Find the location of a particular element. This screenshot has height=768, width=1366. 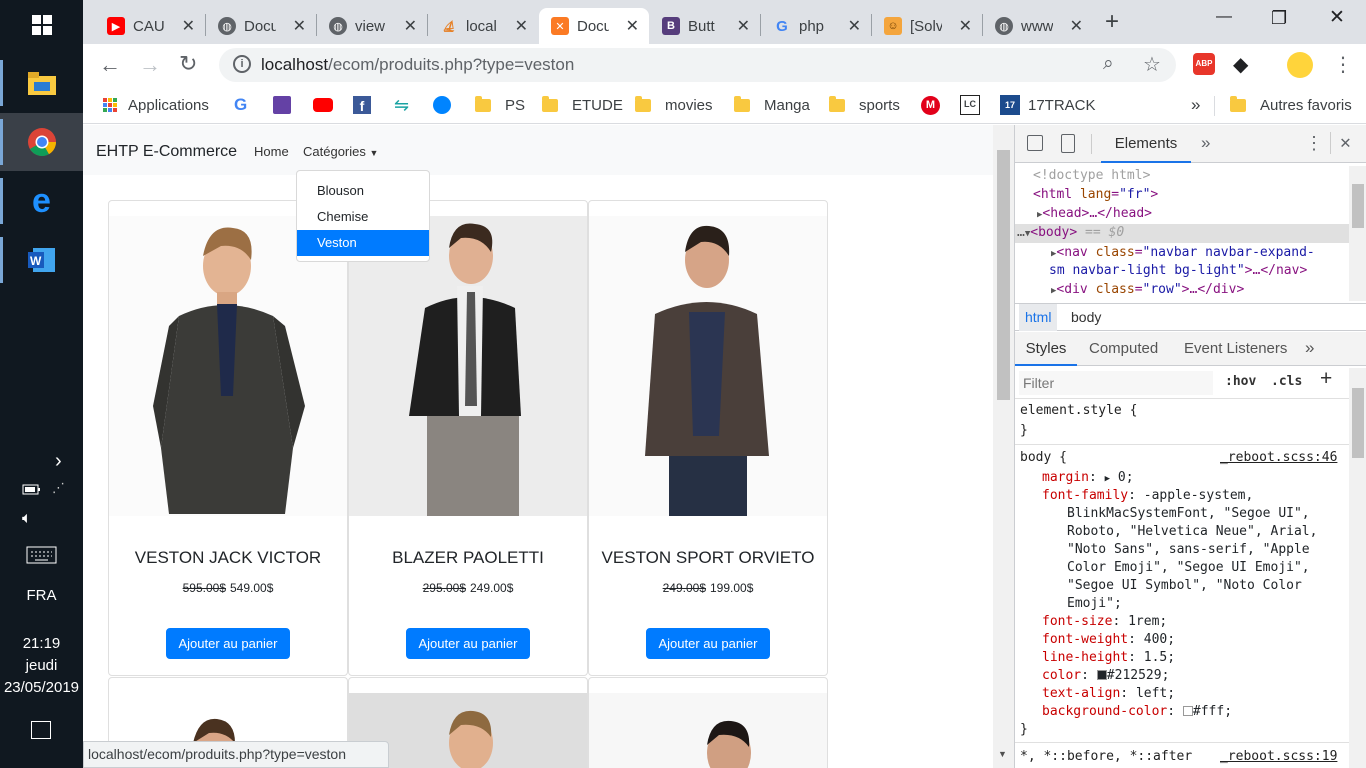

profile-avatar is located at coordinates (1300, 65).